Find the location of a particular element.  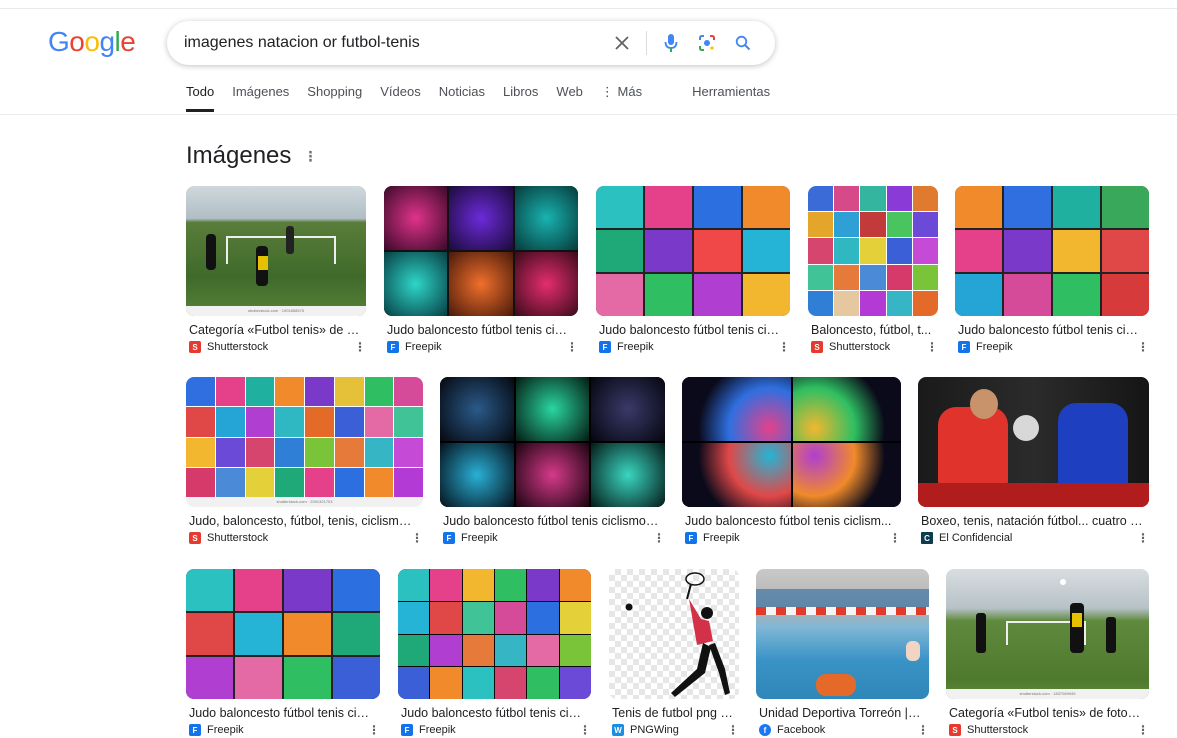

tab-imagenes: Imágenes is located at coordinates (260, 96).